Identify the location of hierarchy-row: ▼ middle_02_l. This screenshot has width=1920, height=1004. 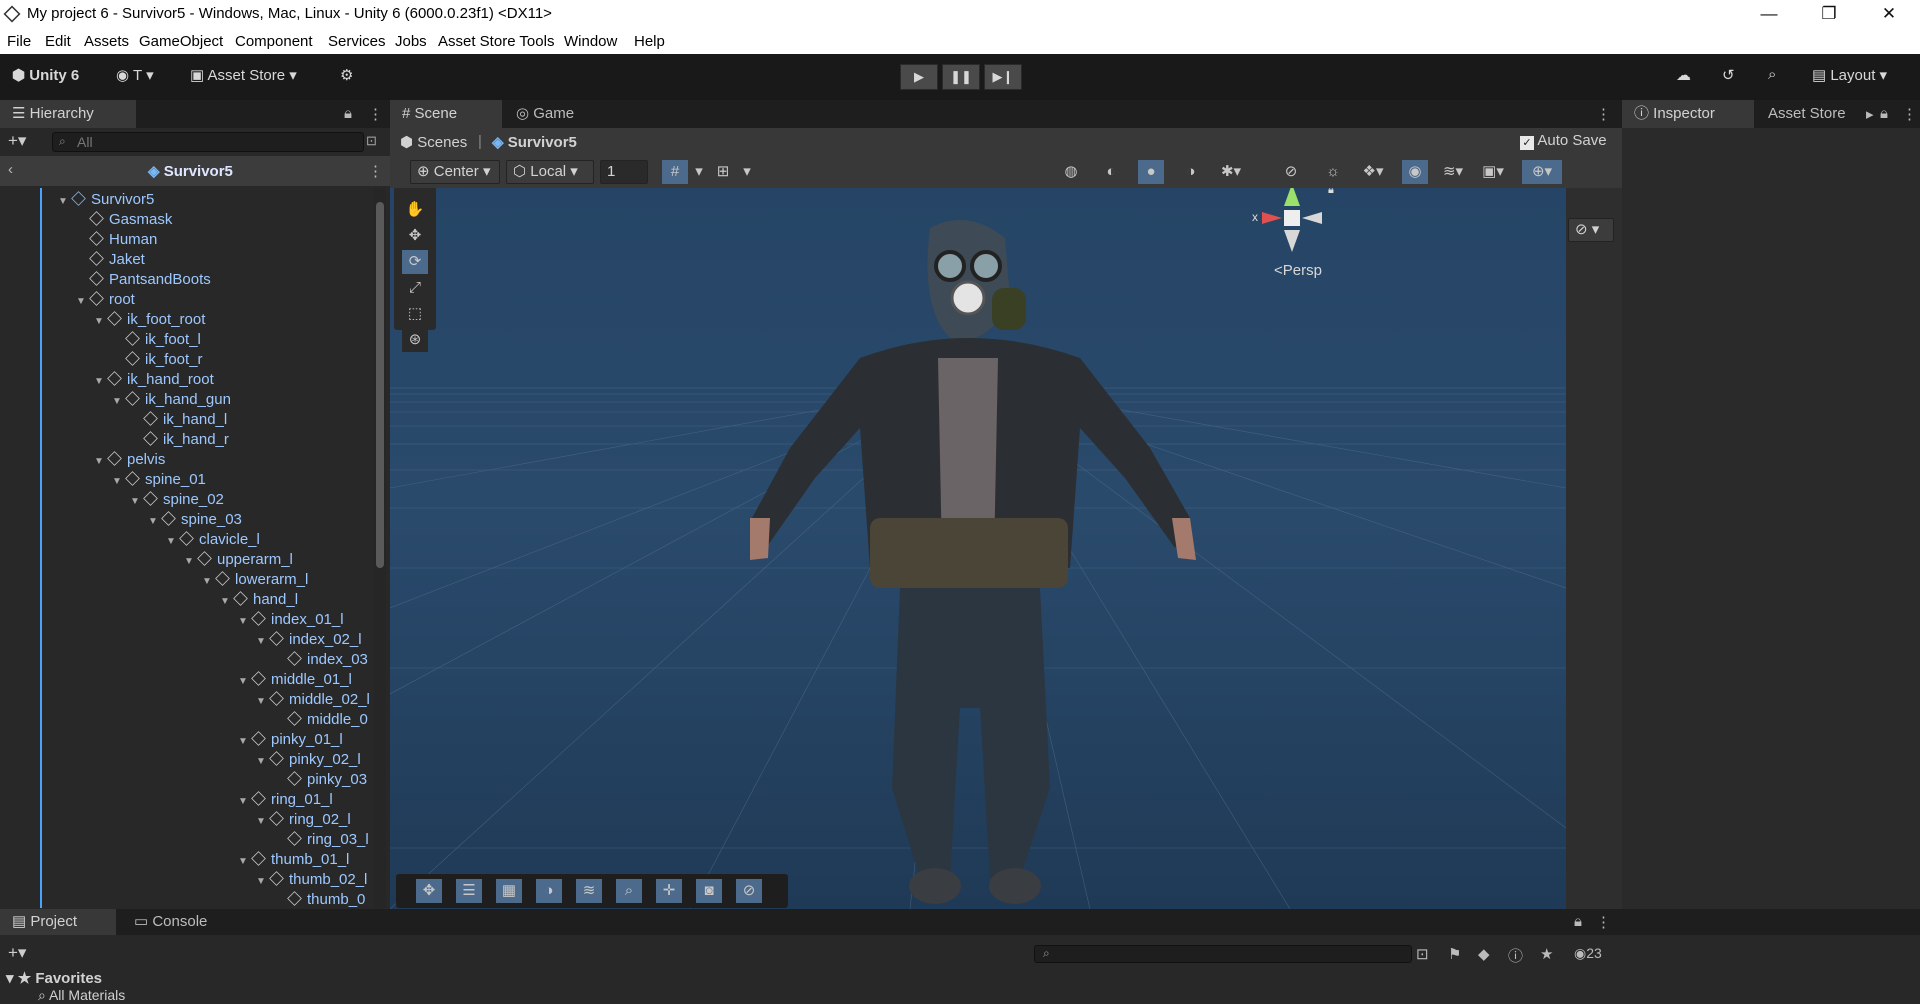
(313, 700).